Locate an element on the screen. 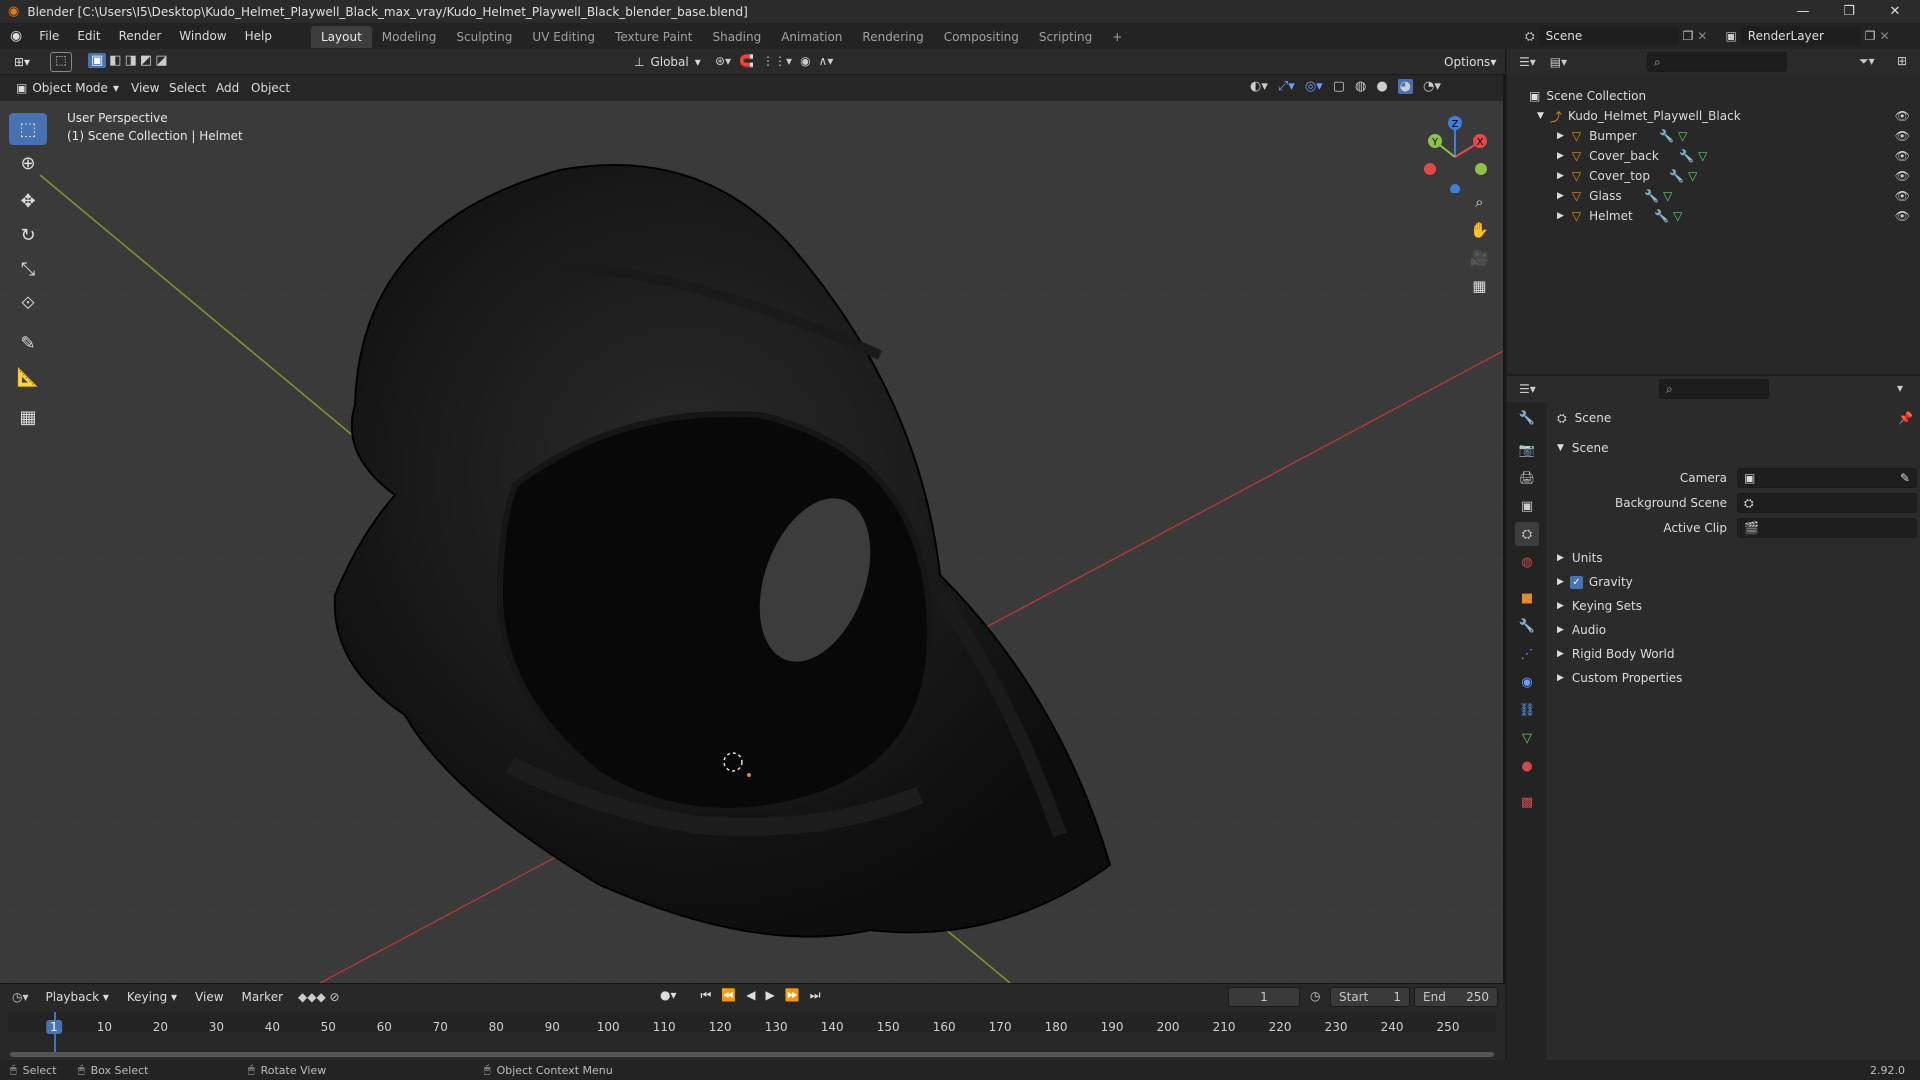 This screenshot has height=1080, width=1920. falloff-icon: ∧▾ is located at coordinates (826, 61).